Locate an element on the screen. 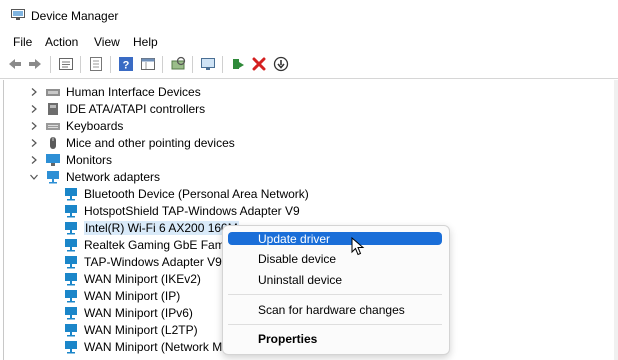 The width and height of the screenshot is (618, 360). mouse-cursor-icon is located at coordinates (358, 246).